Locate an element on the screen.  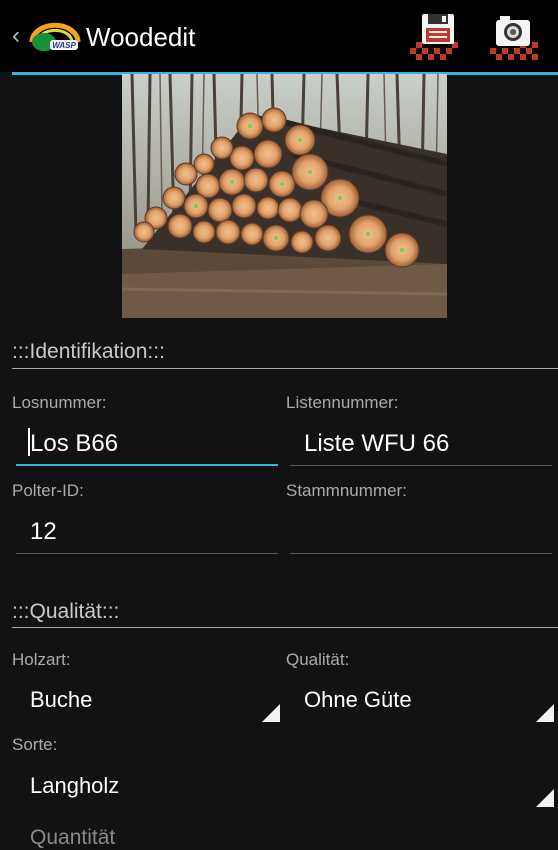
listennummer-input: Liste WFU 66 is located at coordinates (376, 444).